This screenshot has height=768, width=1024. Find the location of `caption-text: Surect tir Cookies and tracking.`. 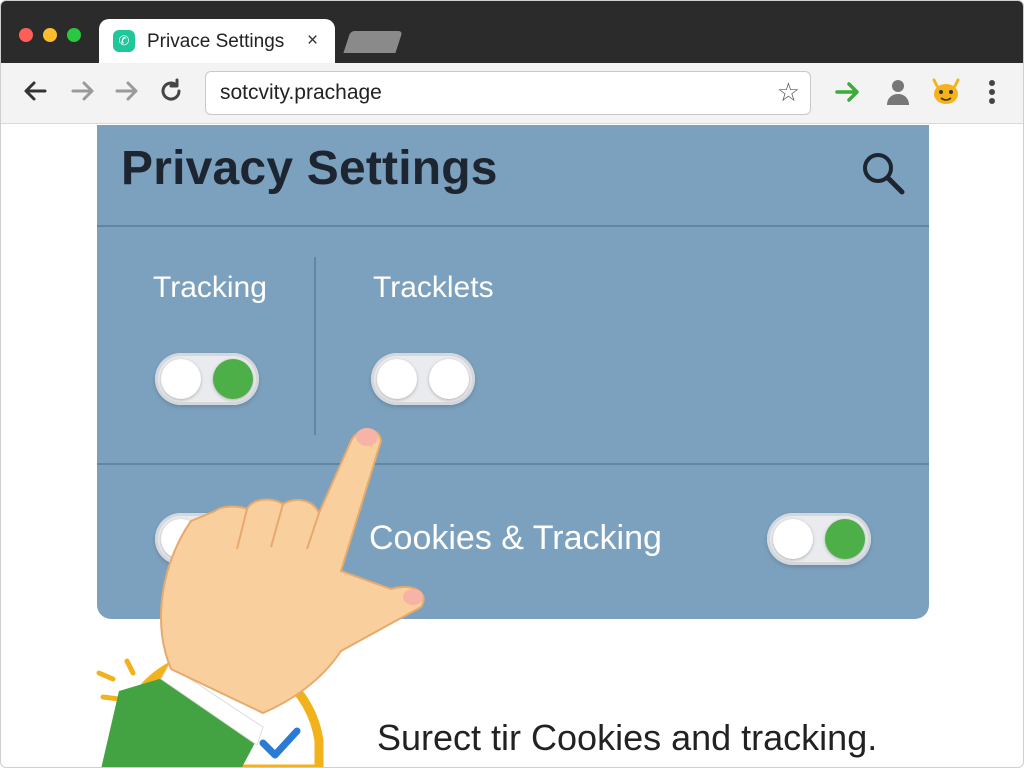

caption-text: Surect tir Cookies and tracking. is located at coordinates (627, 737).